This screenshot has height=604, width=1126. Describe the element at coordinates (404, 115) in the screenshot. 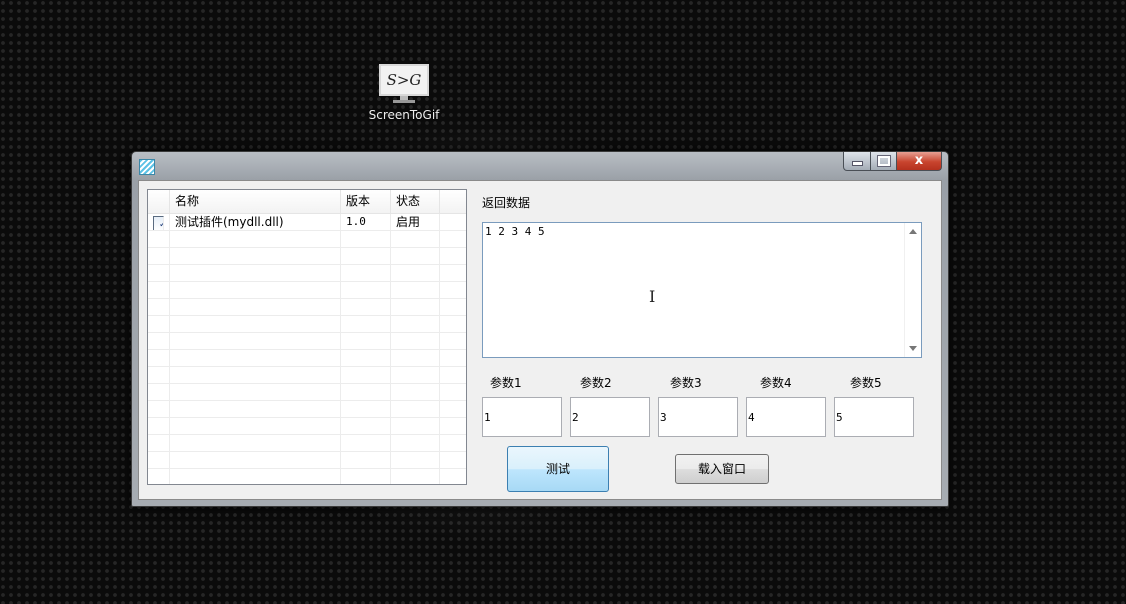

I see `desktop-icon-label: ScreenToGif` at that location.